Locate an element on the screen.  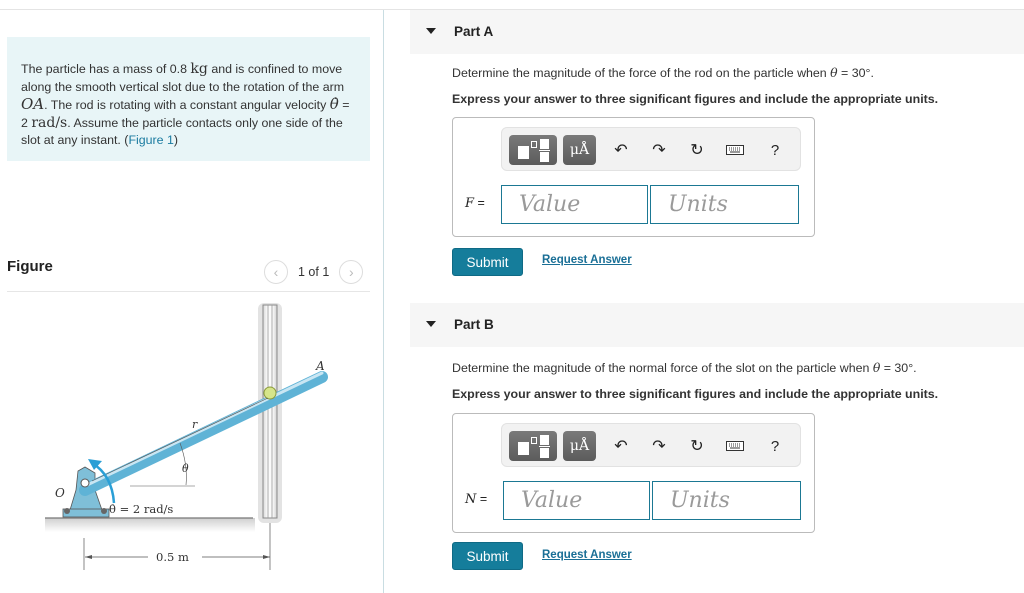
part-a-header: Part A is located at coordinates (717, 32).